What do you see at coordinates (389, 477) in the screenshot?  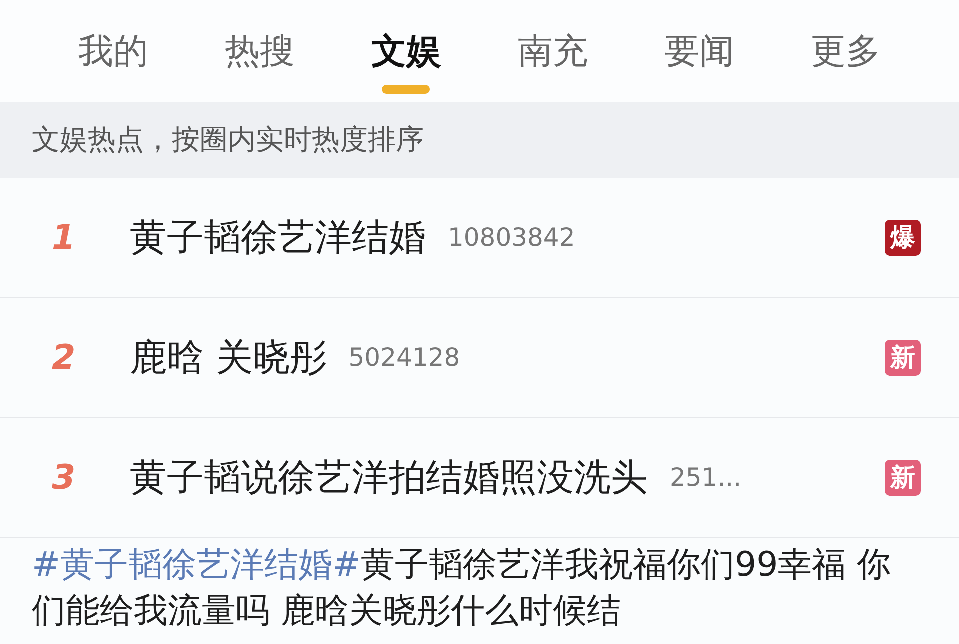 I see `topic-link: 黄子韬说徐艺洋拍结婚照没洗头` at bounding box center [389, 477].